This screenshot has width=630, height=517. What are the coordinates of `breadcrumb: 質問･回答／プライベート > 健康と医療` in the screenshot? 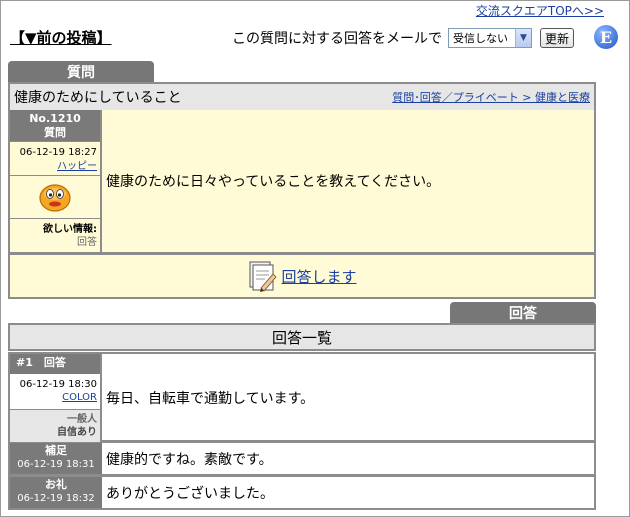 It's located at (491, 97).